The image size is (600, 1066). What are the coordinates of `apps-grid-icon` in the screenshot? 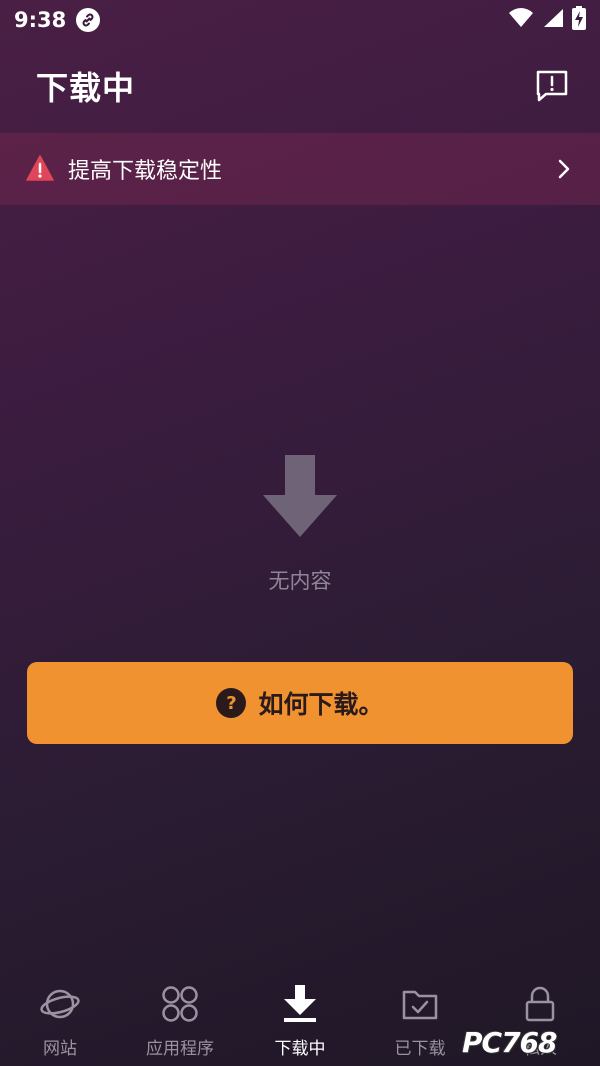 It's located at (180, 1004).